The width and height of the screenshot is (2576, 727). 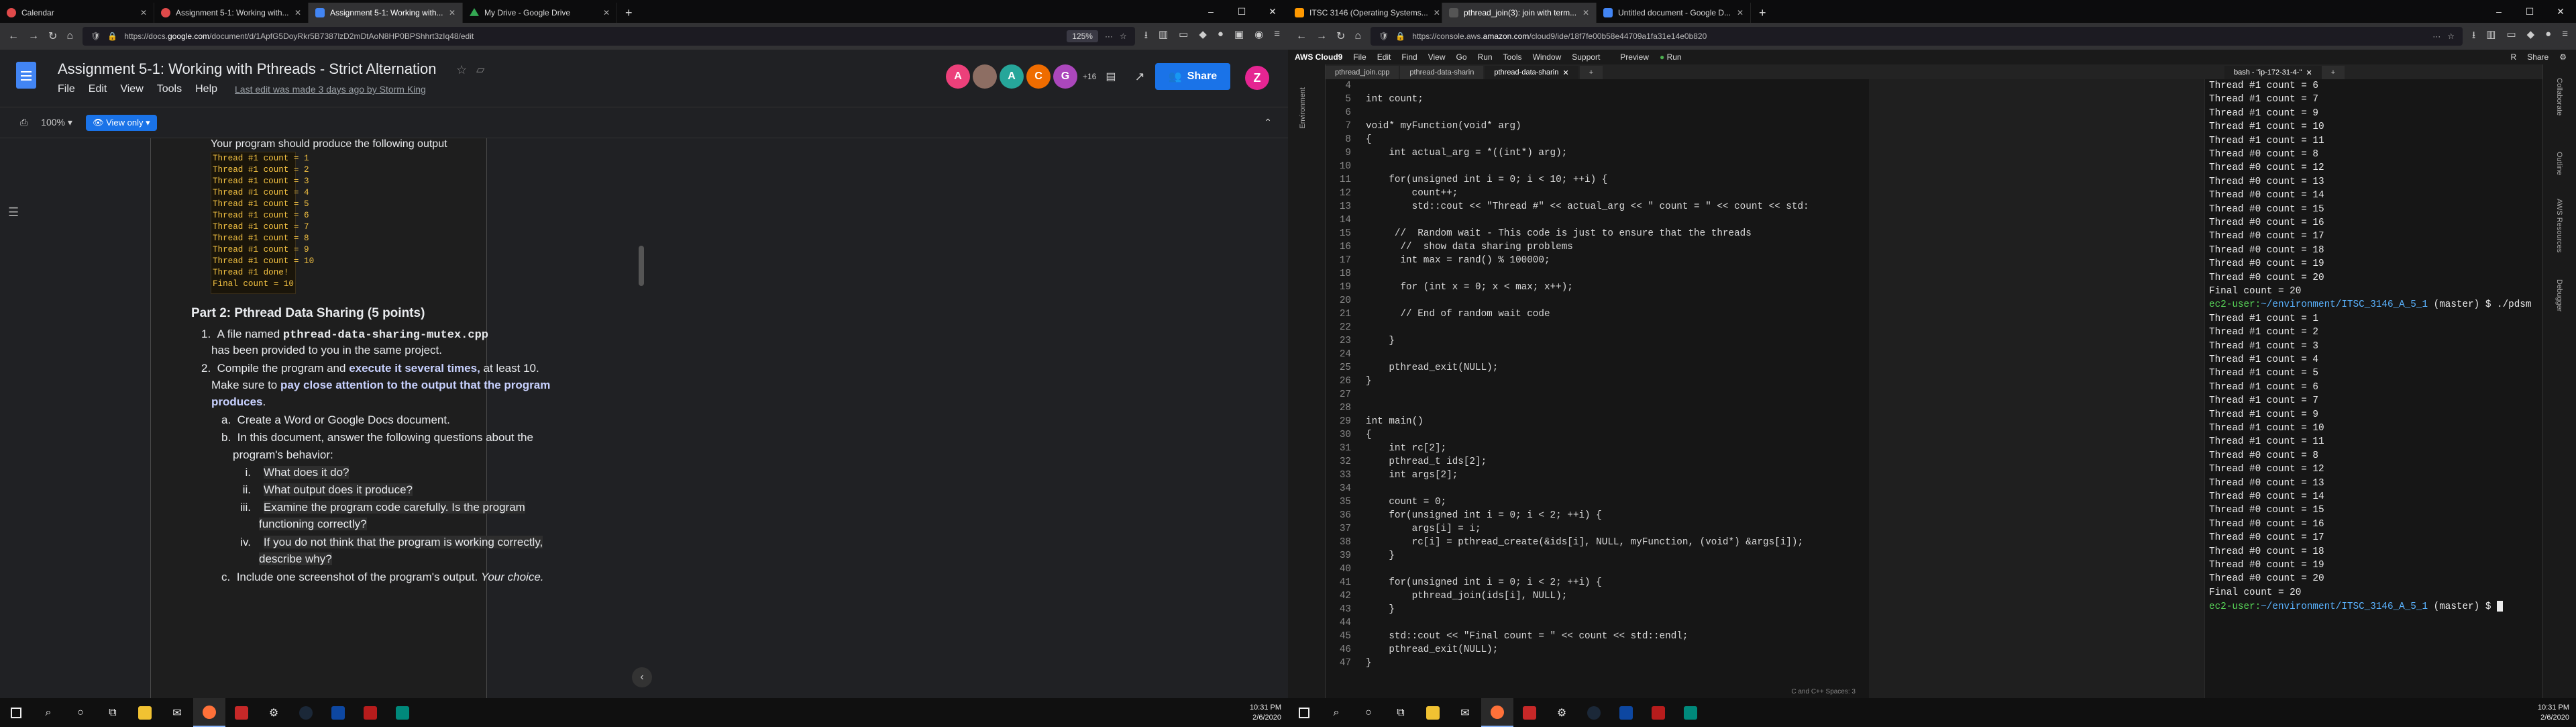 What do you see at coordinates (1433, 713) in the screenshot?
I see `file-explorer-icon` at bounding box center [1433, 713].